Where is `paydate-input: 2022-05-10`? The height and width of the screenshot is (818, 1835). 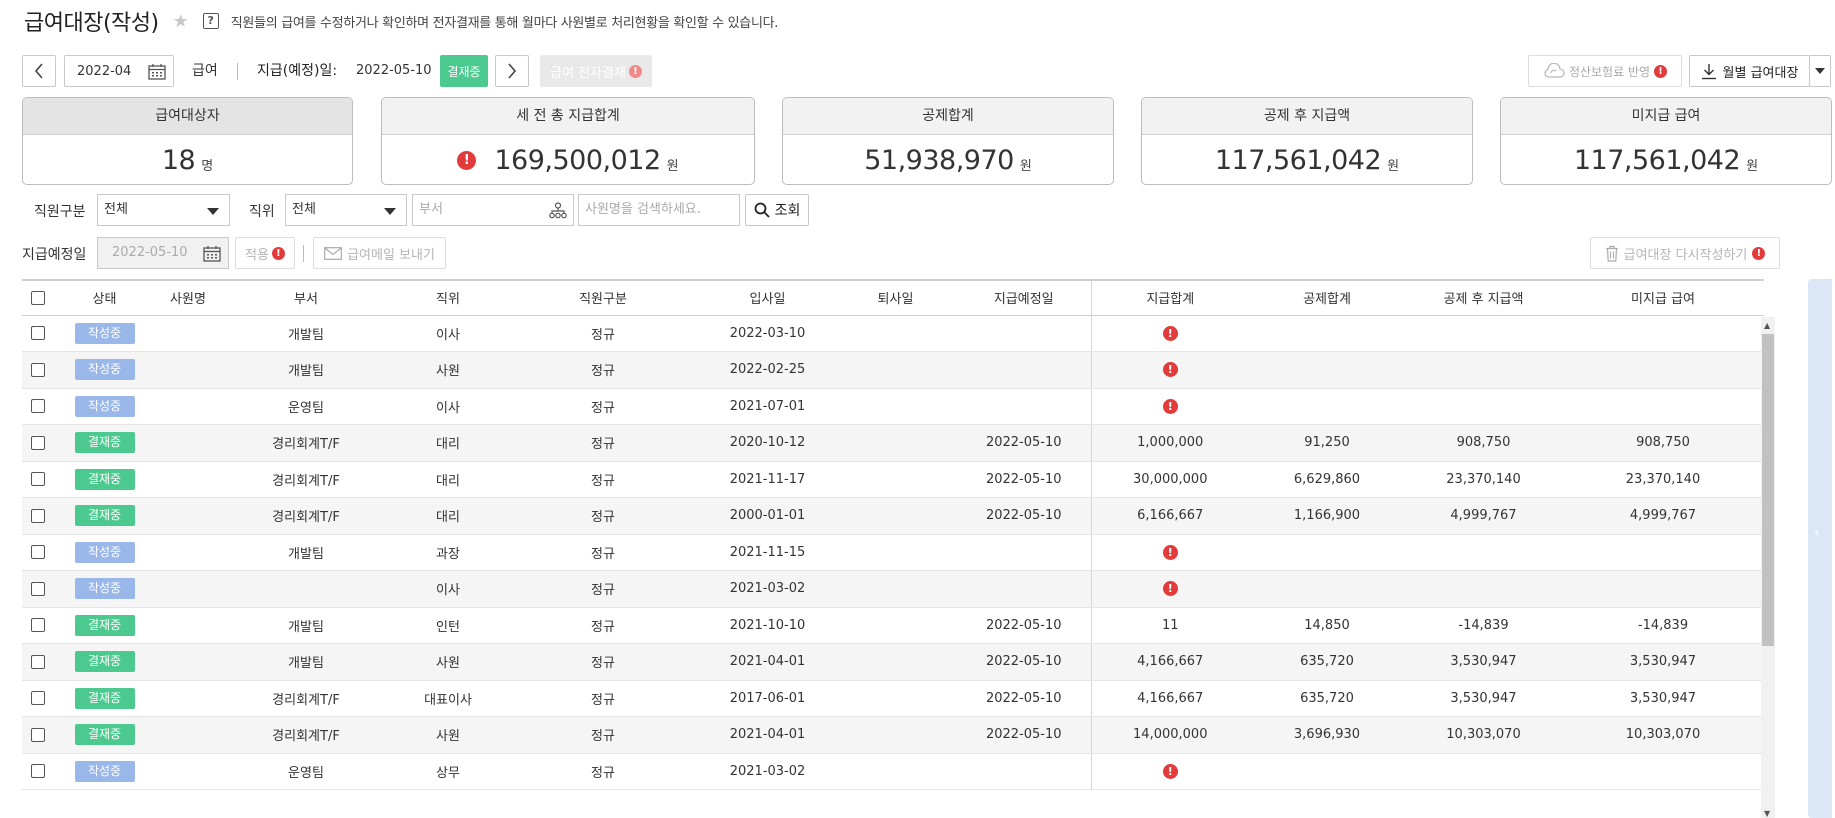 paydate-input: 2022-05-10 is located at coordinates (163, 253).